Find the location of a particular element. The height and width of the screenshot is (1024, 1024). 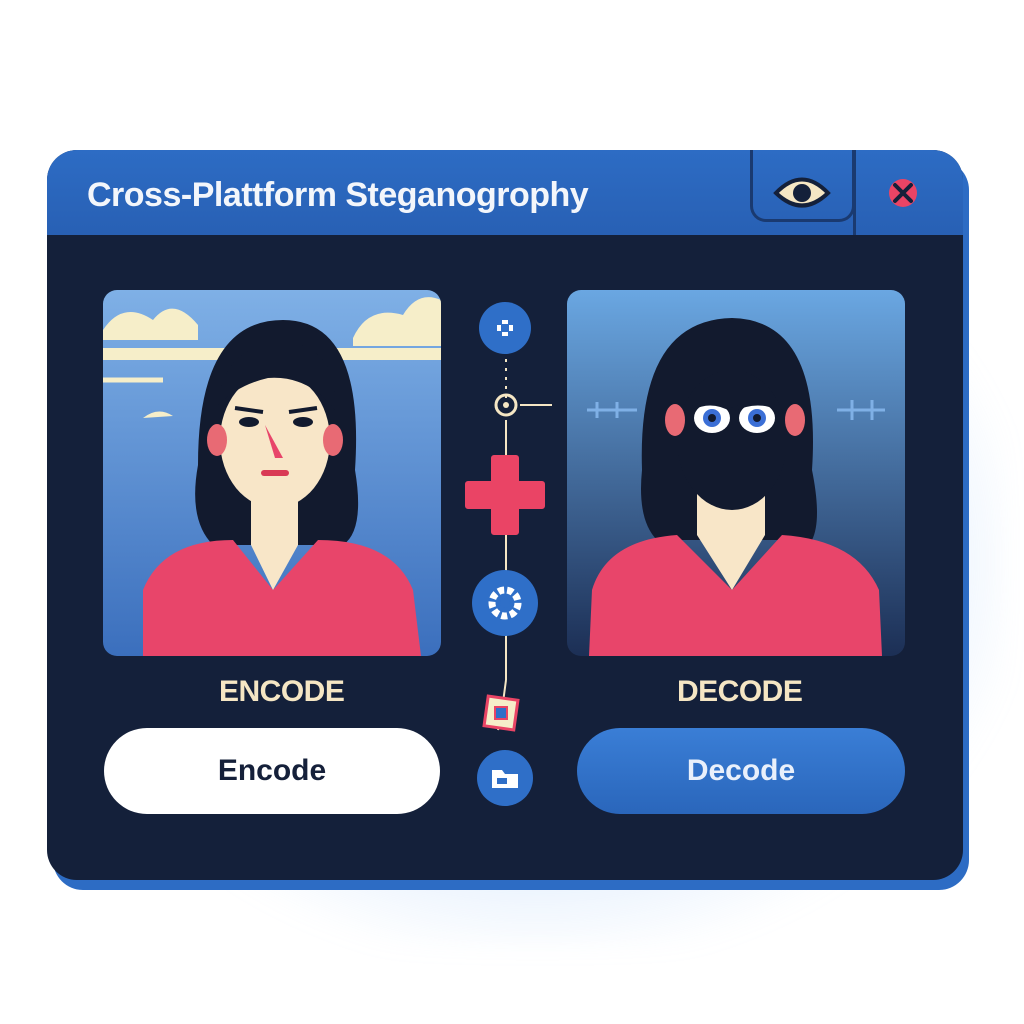

close-button is located at coordinates (903, 193).